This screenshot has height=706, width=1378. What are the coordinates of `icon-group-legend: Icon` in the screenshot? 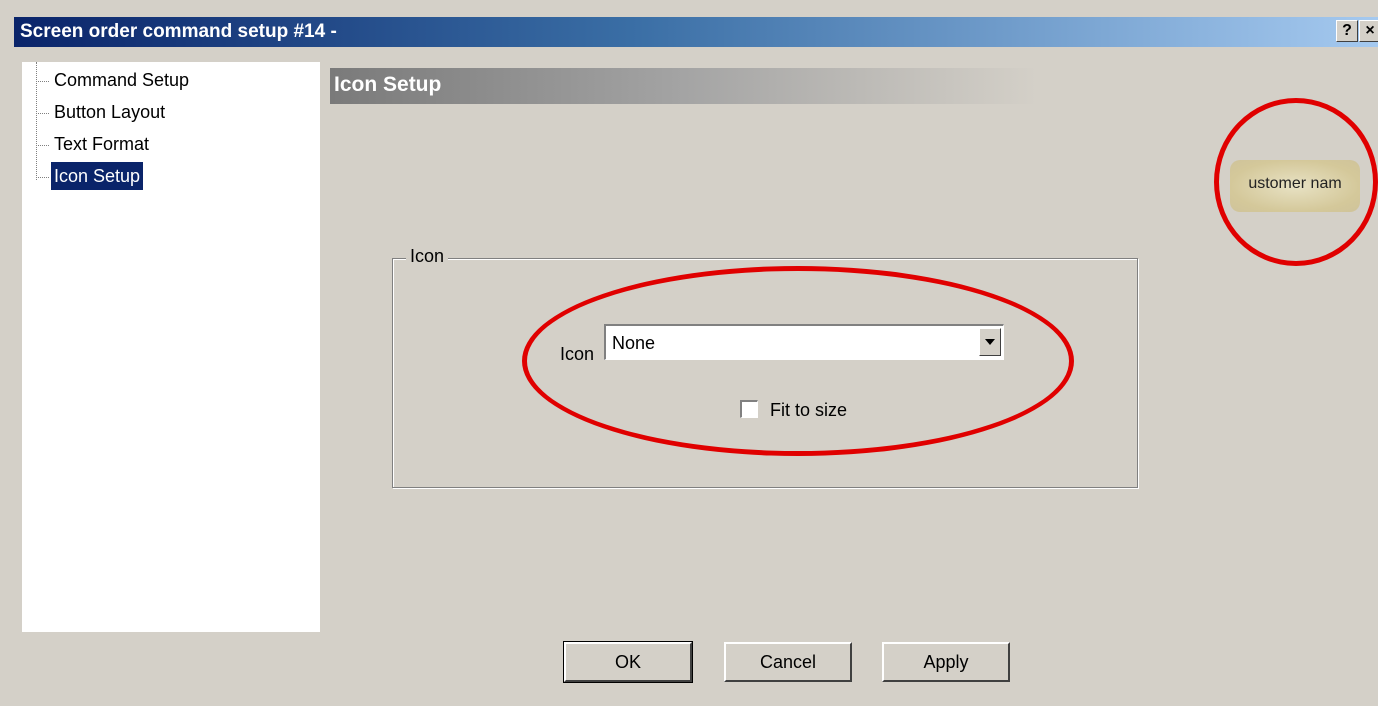 It's located at (427, 256).